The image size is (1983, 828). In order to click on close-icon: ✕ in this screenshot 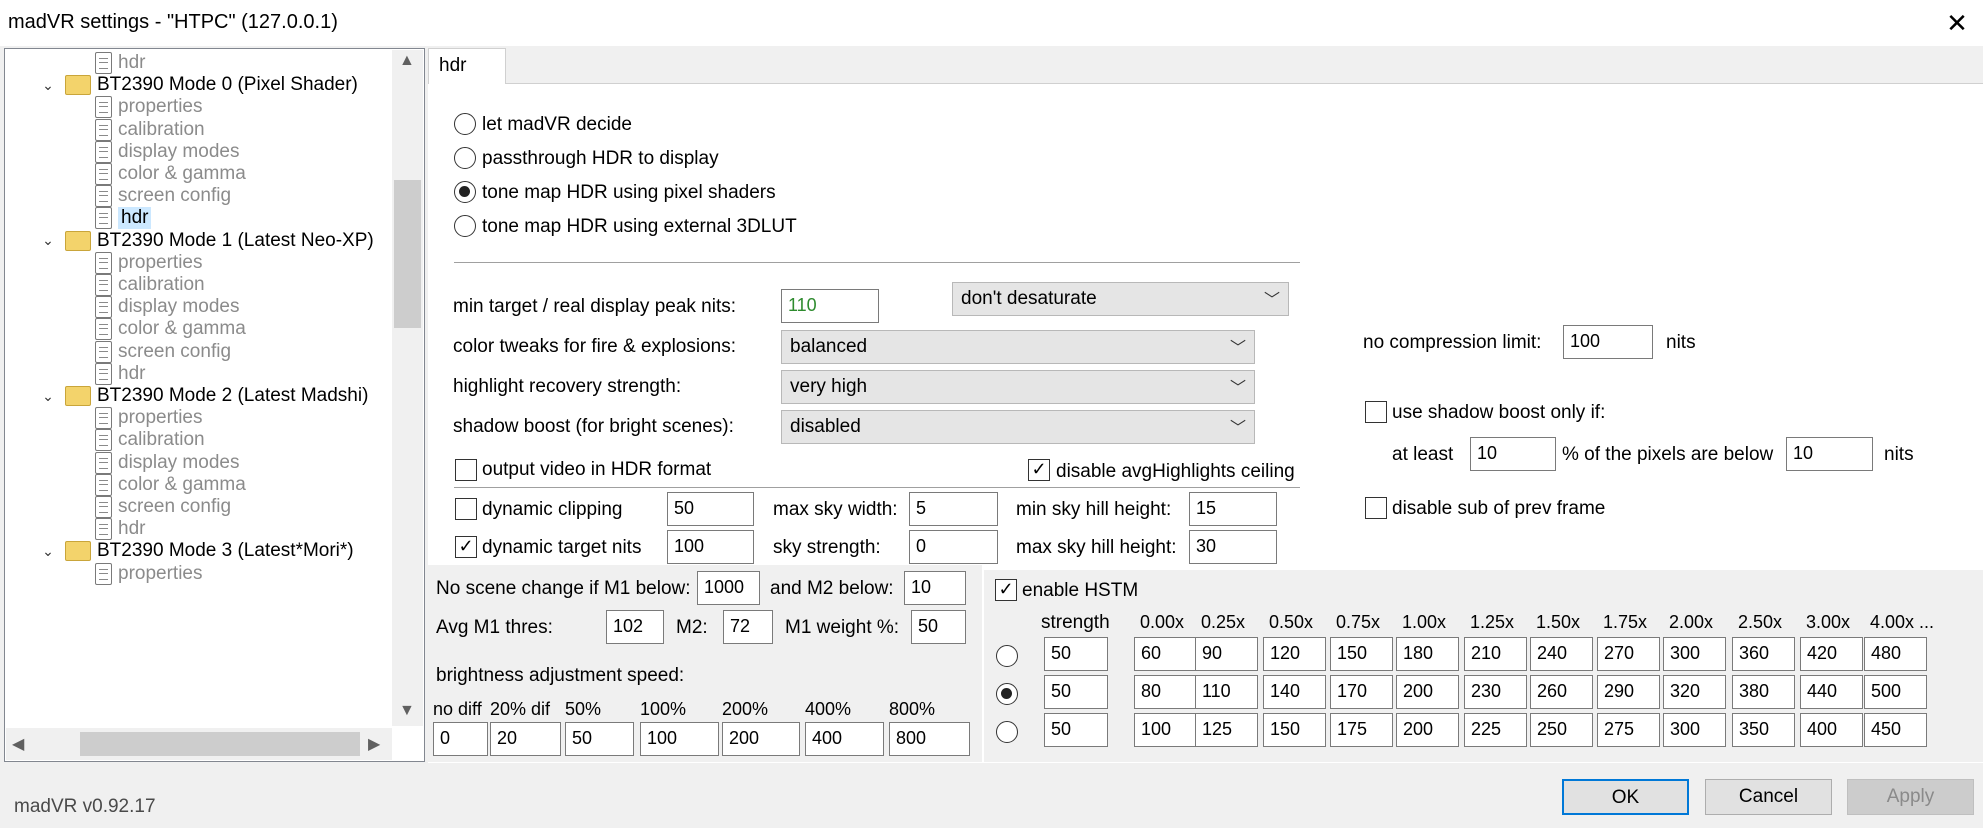, I will do `click(1957, 23)`.